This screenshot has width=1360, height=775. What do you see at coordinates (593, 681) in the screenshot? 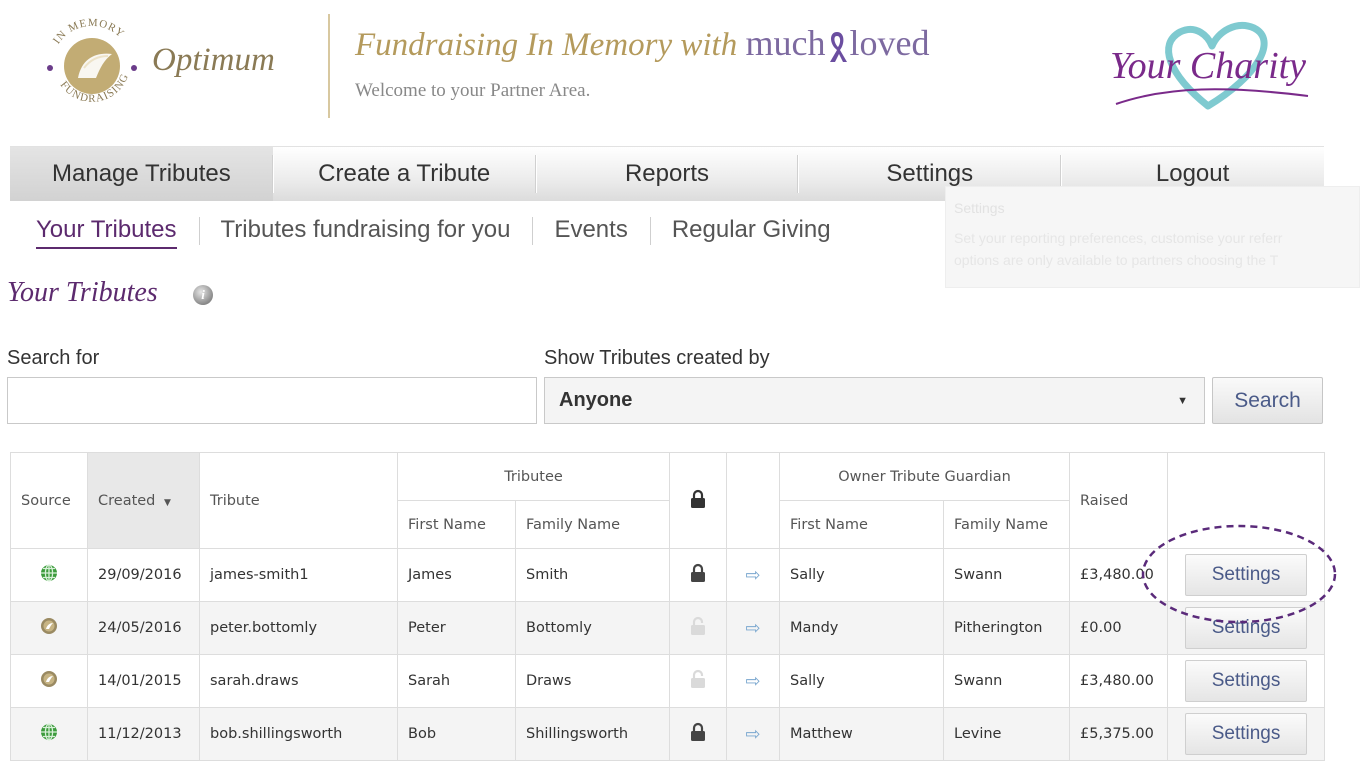
I see `tributee-family-cell: Draws` at bounding box center [593, 681].